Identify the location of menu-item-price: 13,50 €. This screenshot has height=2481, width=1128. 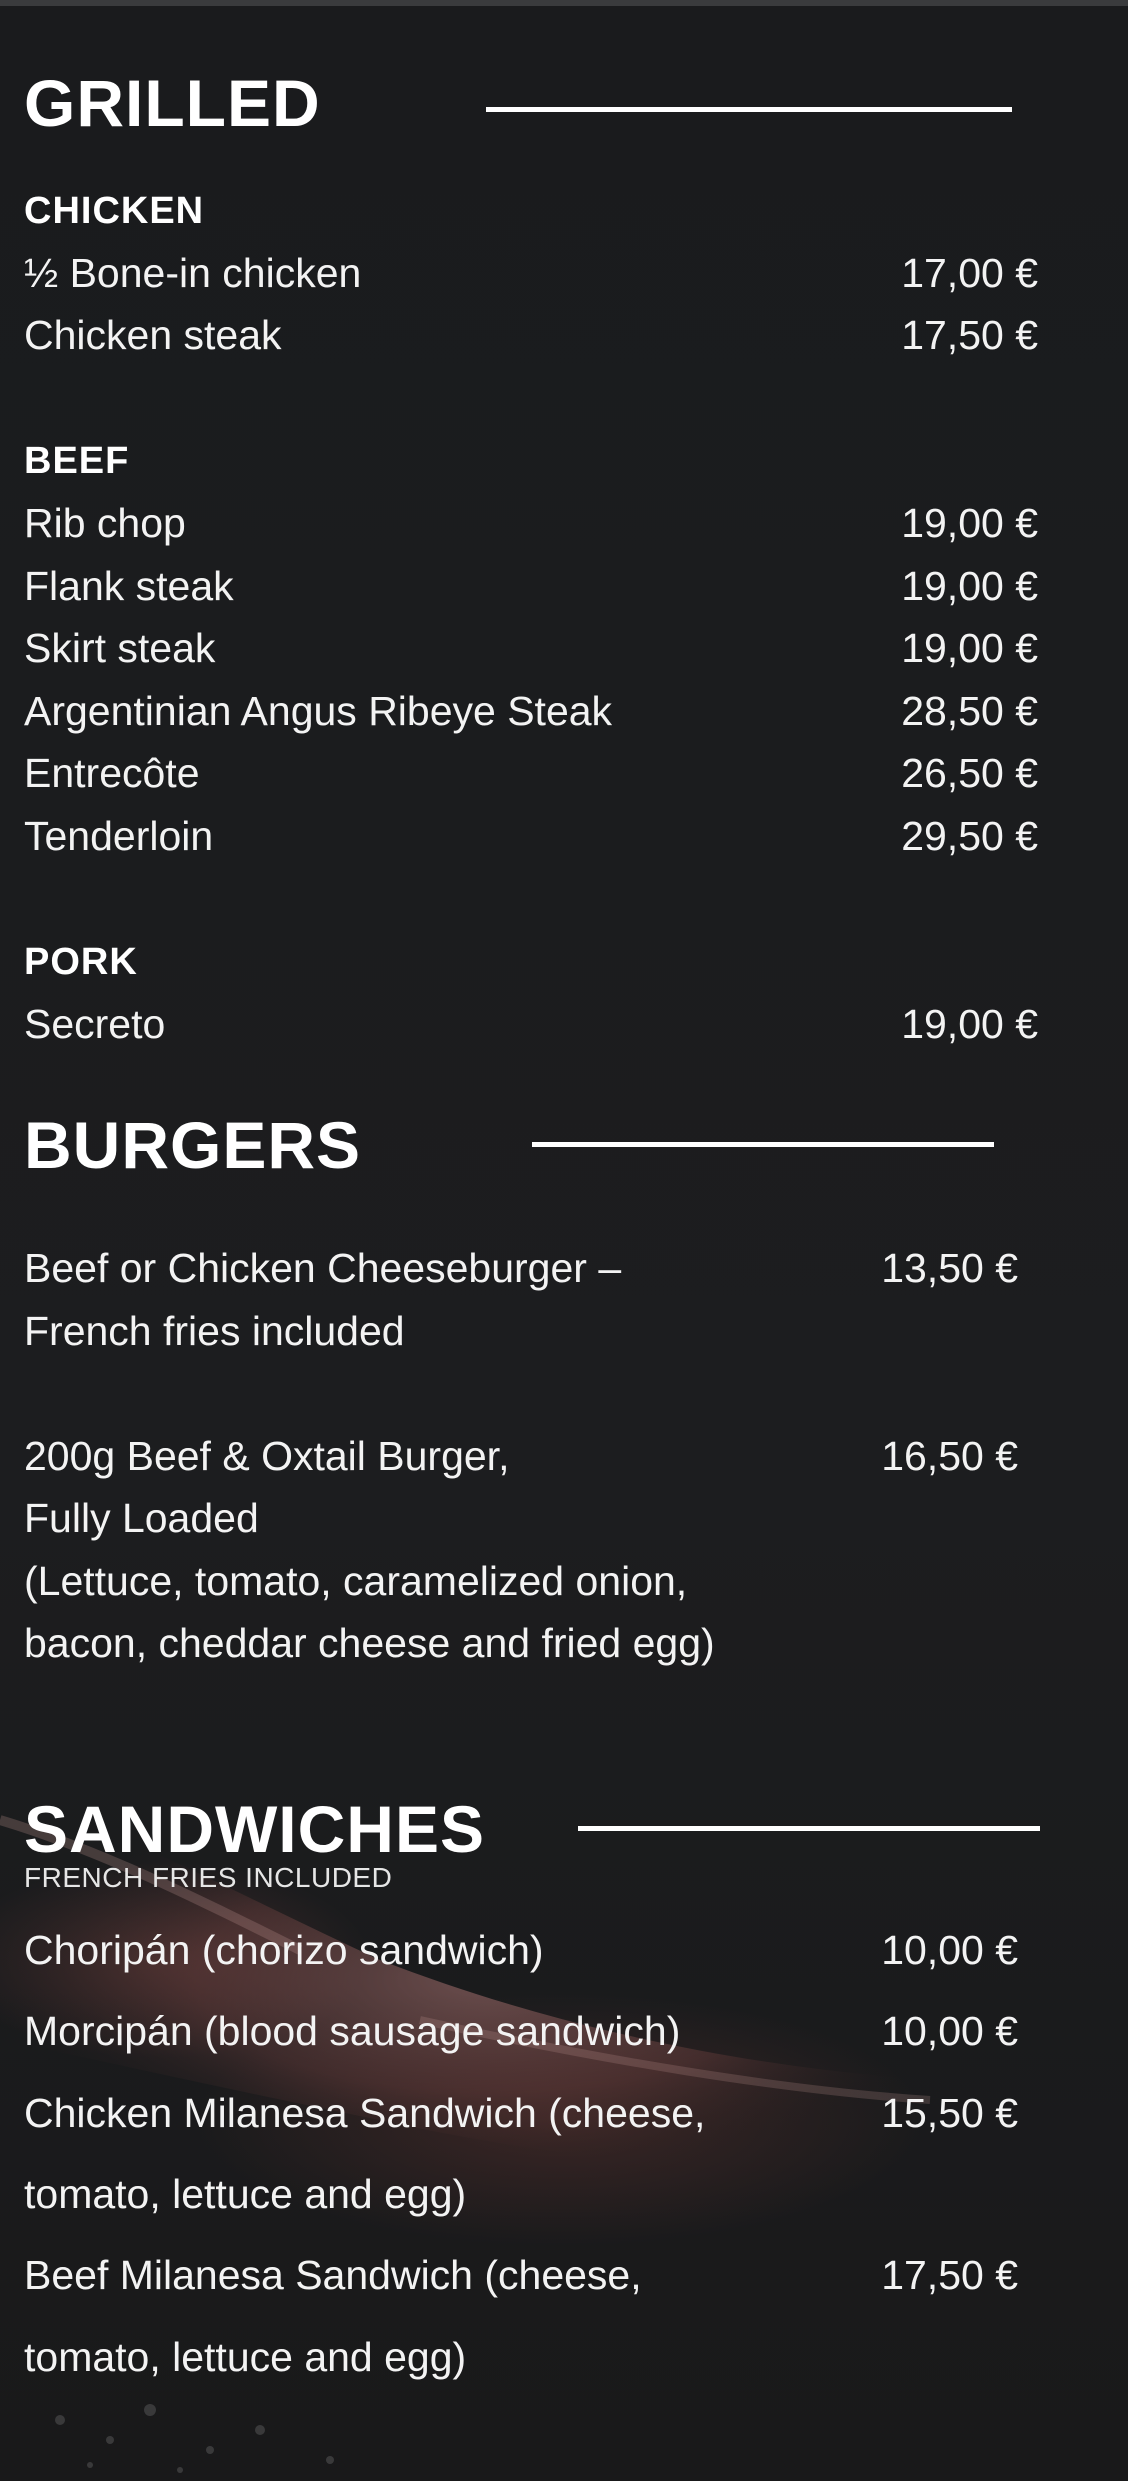
(949, 1268).